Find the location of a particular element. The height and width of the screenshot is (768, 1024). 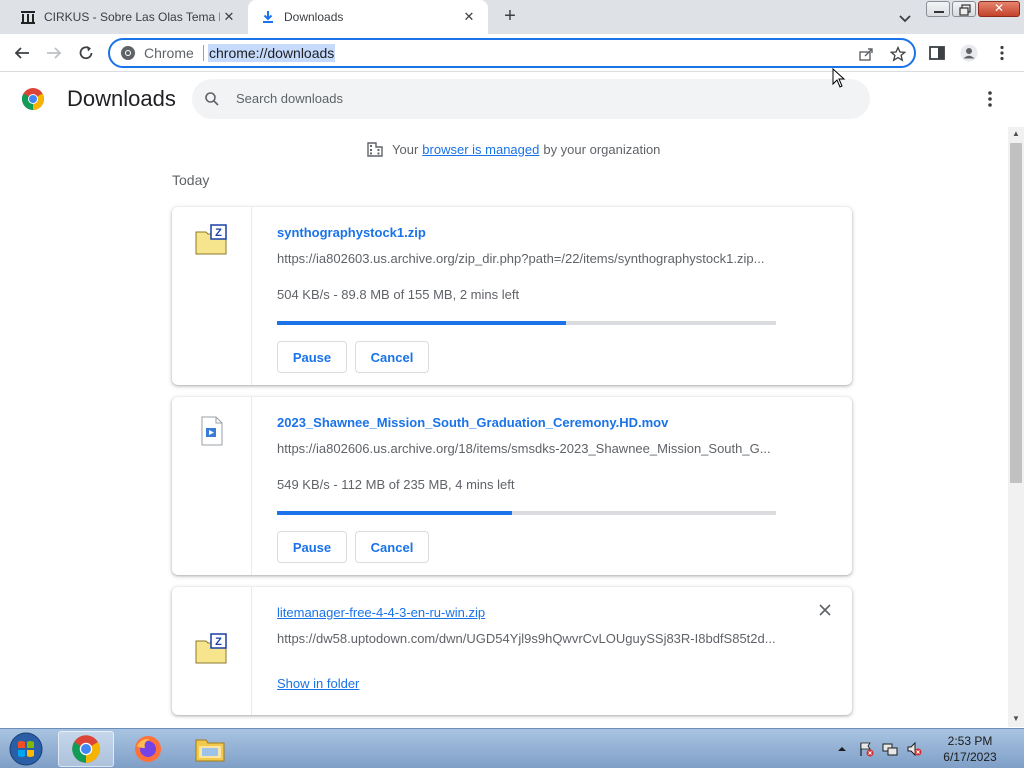

browser-managed-link: browser is managed is located at coordinates (480, 149).